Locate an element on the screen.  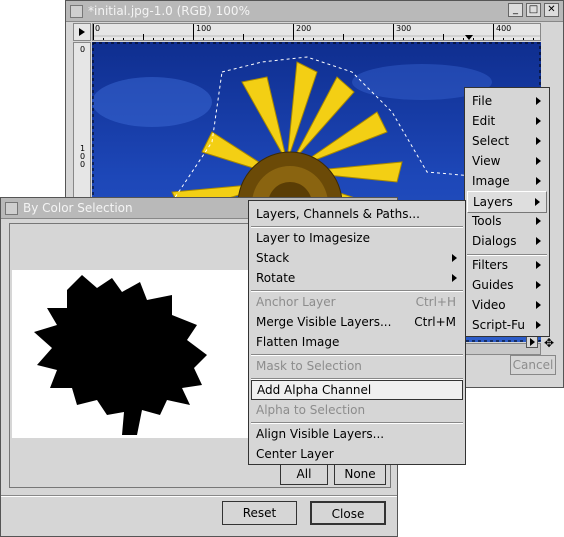
menu-item-center-layer: Center Layer is located at coordinates (357, 454).